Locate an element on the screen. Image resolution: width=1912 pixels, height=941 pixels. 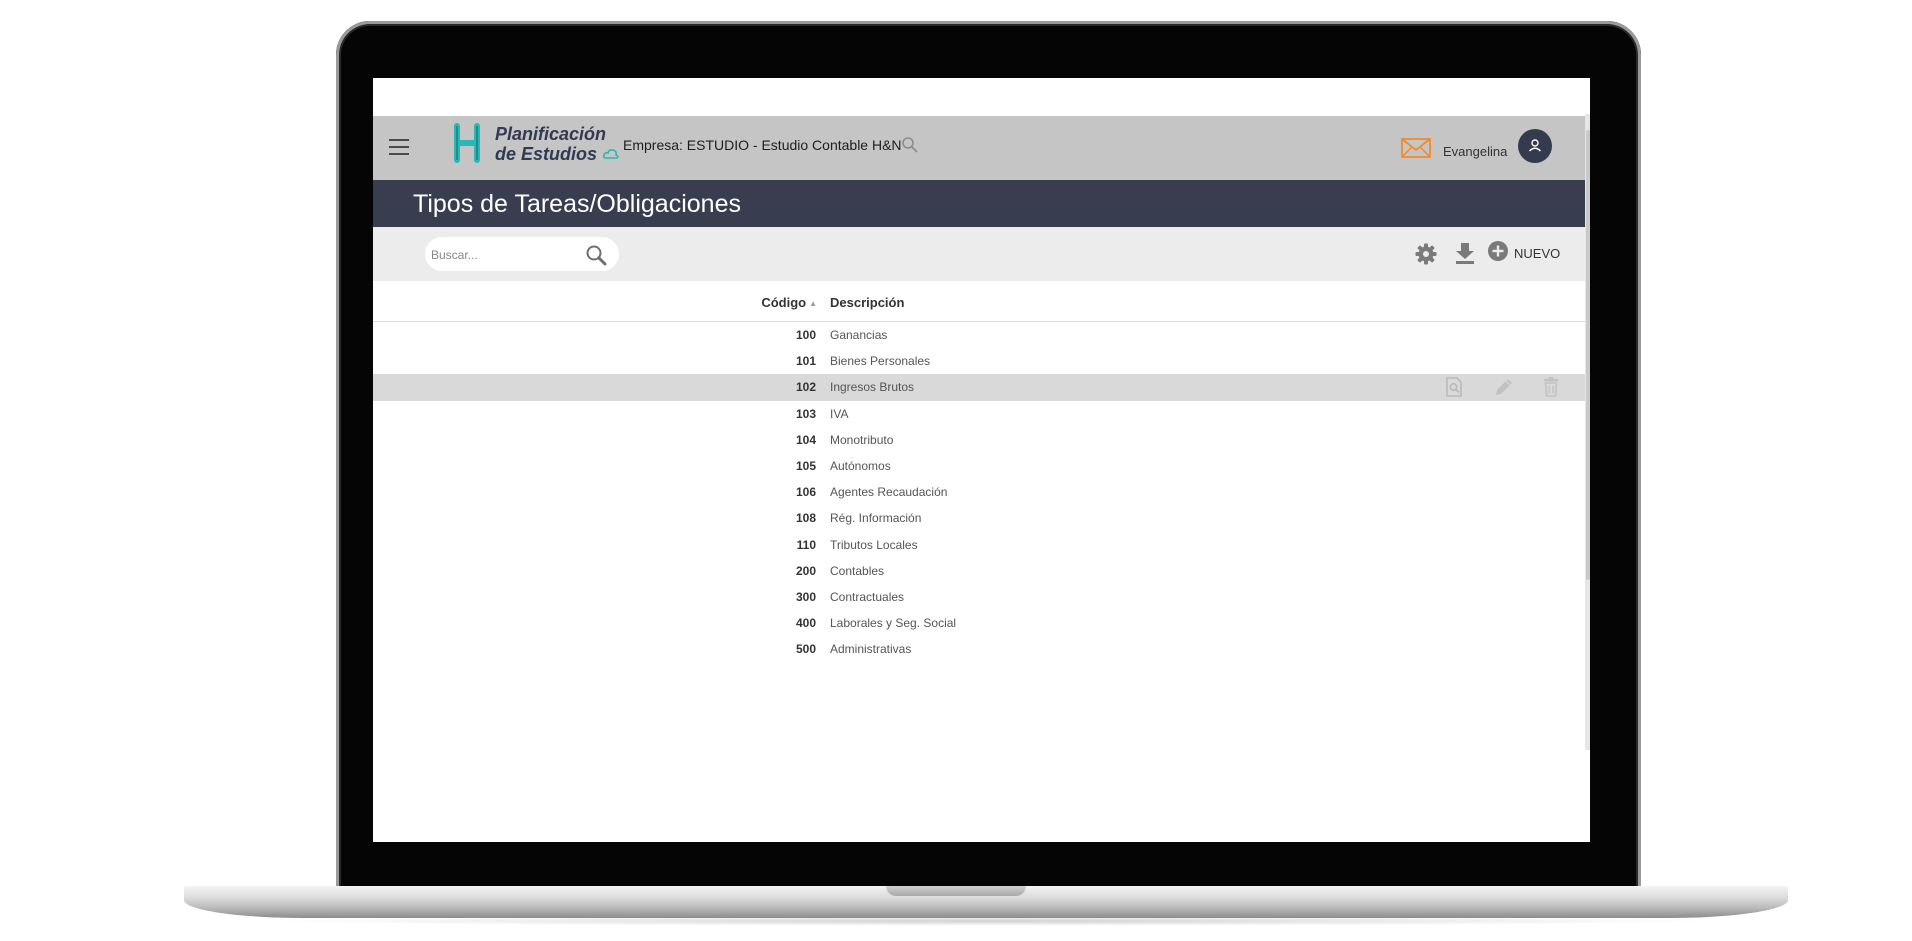
column-header-code: Código ▲ is located at coordinates (789, 302).